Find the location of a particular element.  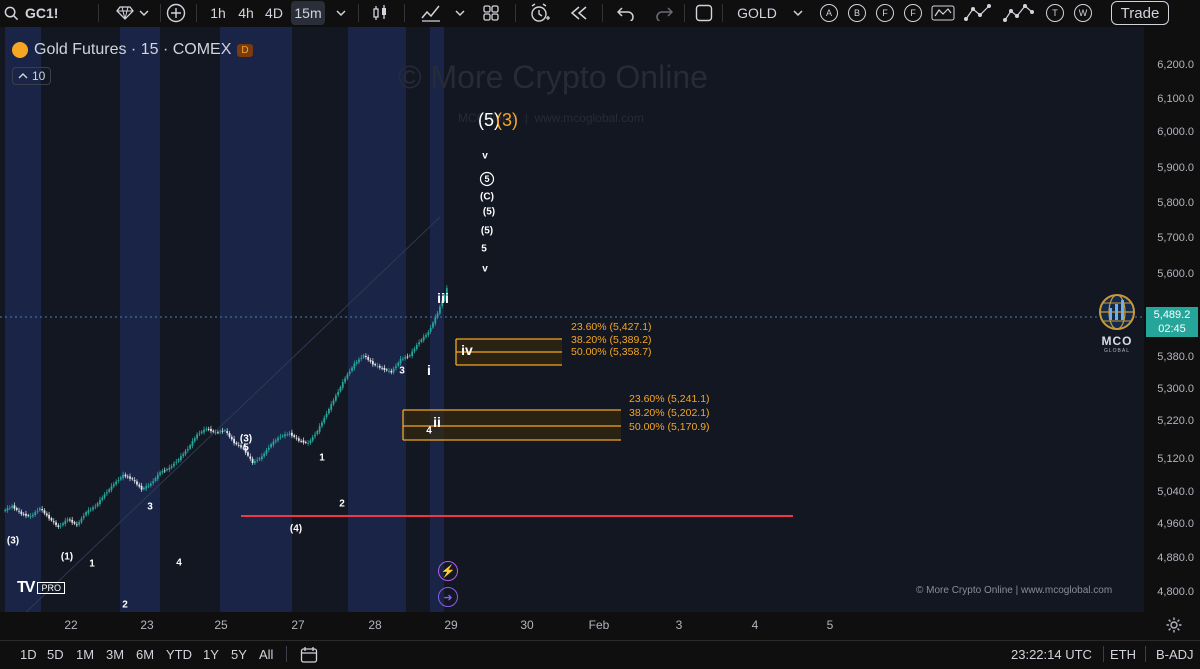

replay-button is located at coordinates (579, 13).